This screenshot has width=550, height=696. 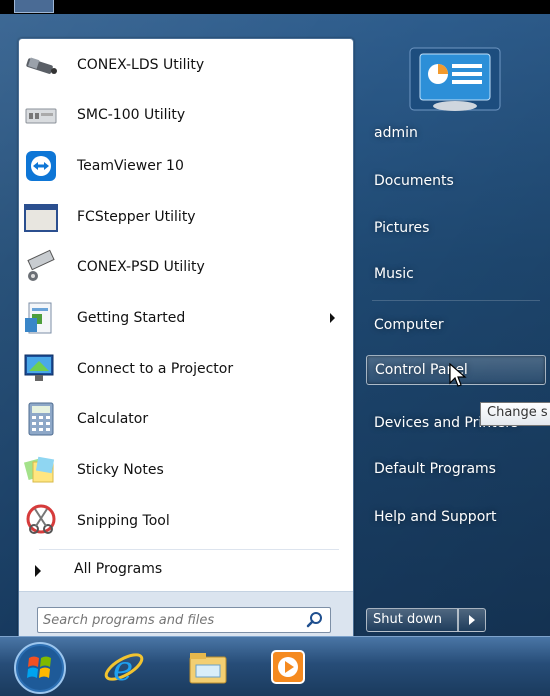 I want to click on program-label: SMC-100 Utility, so click(x=131, y=115).